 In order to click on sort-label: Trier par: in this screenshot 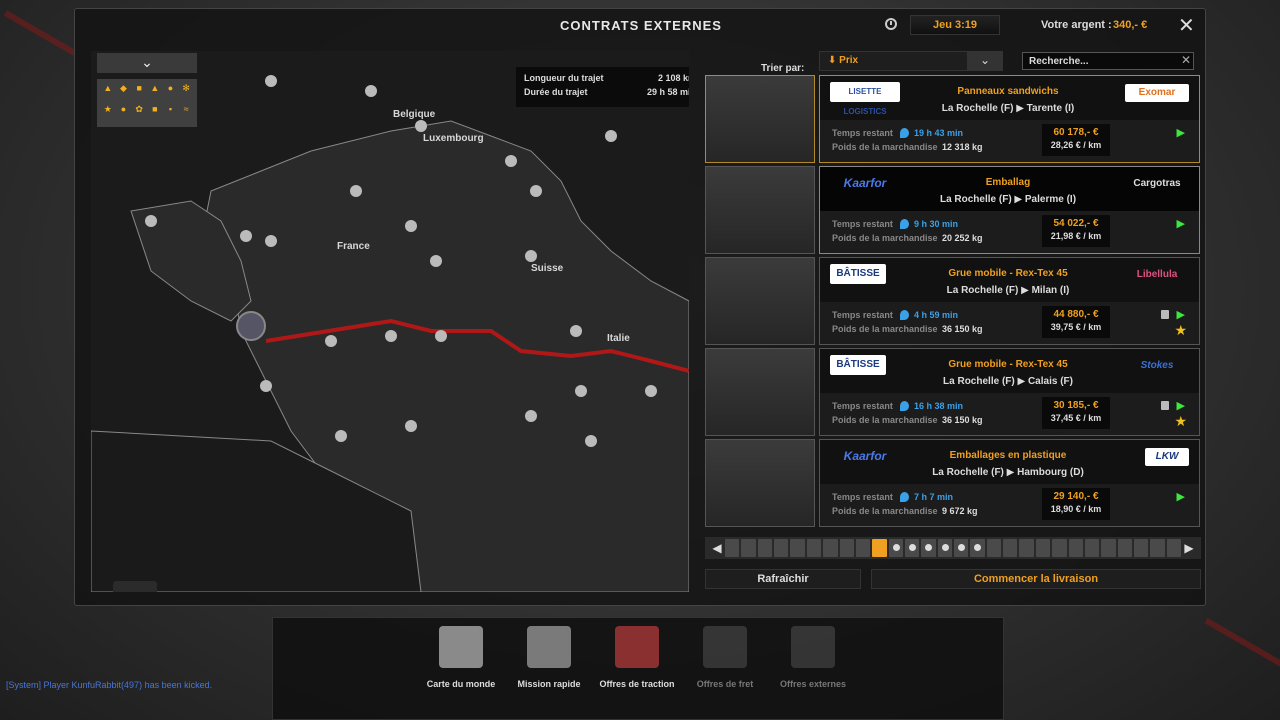, I will do `click(783, 68)`.